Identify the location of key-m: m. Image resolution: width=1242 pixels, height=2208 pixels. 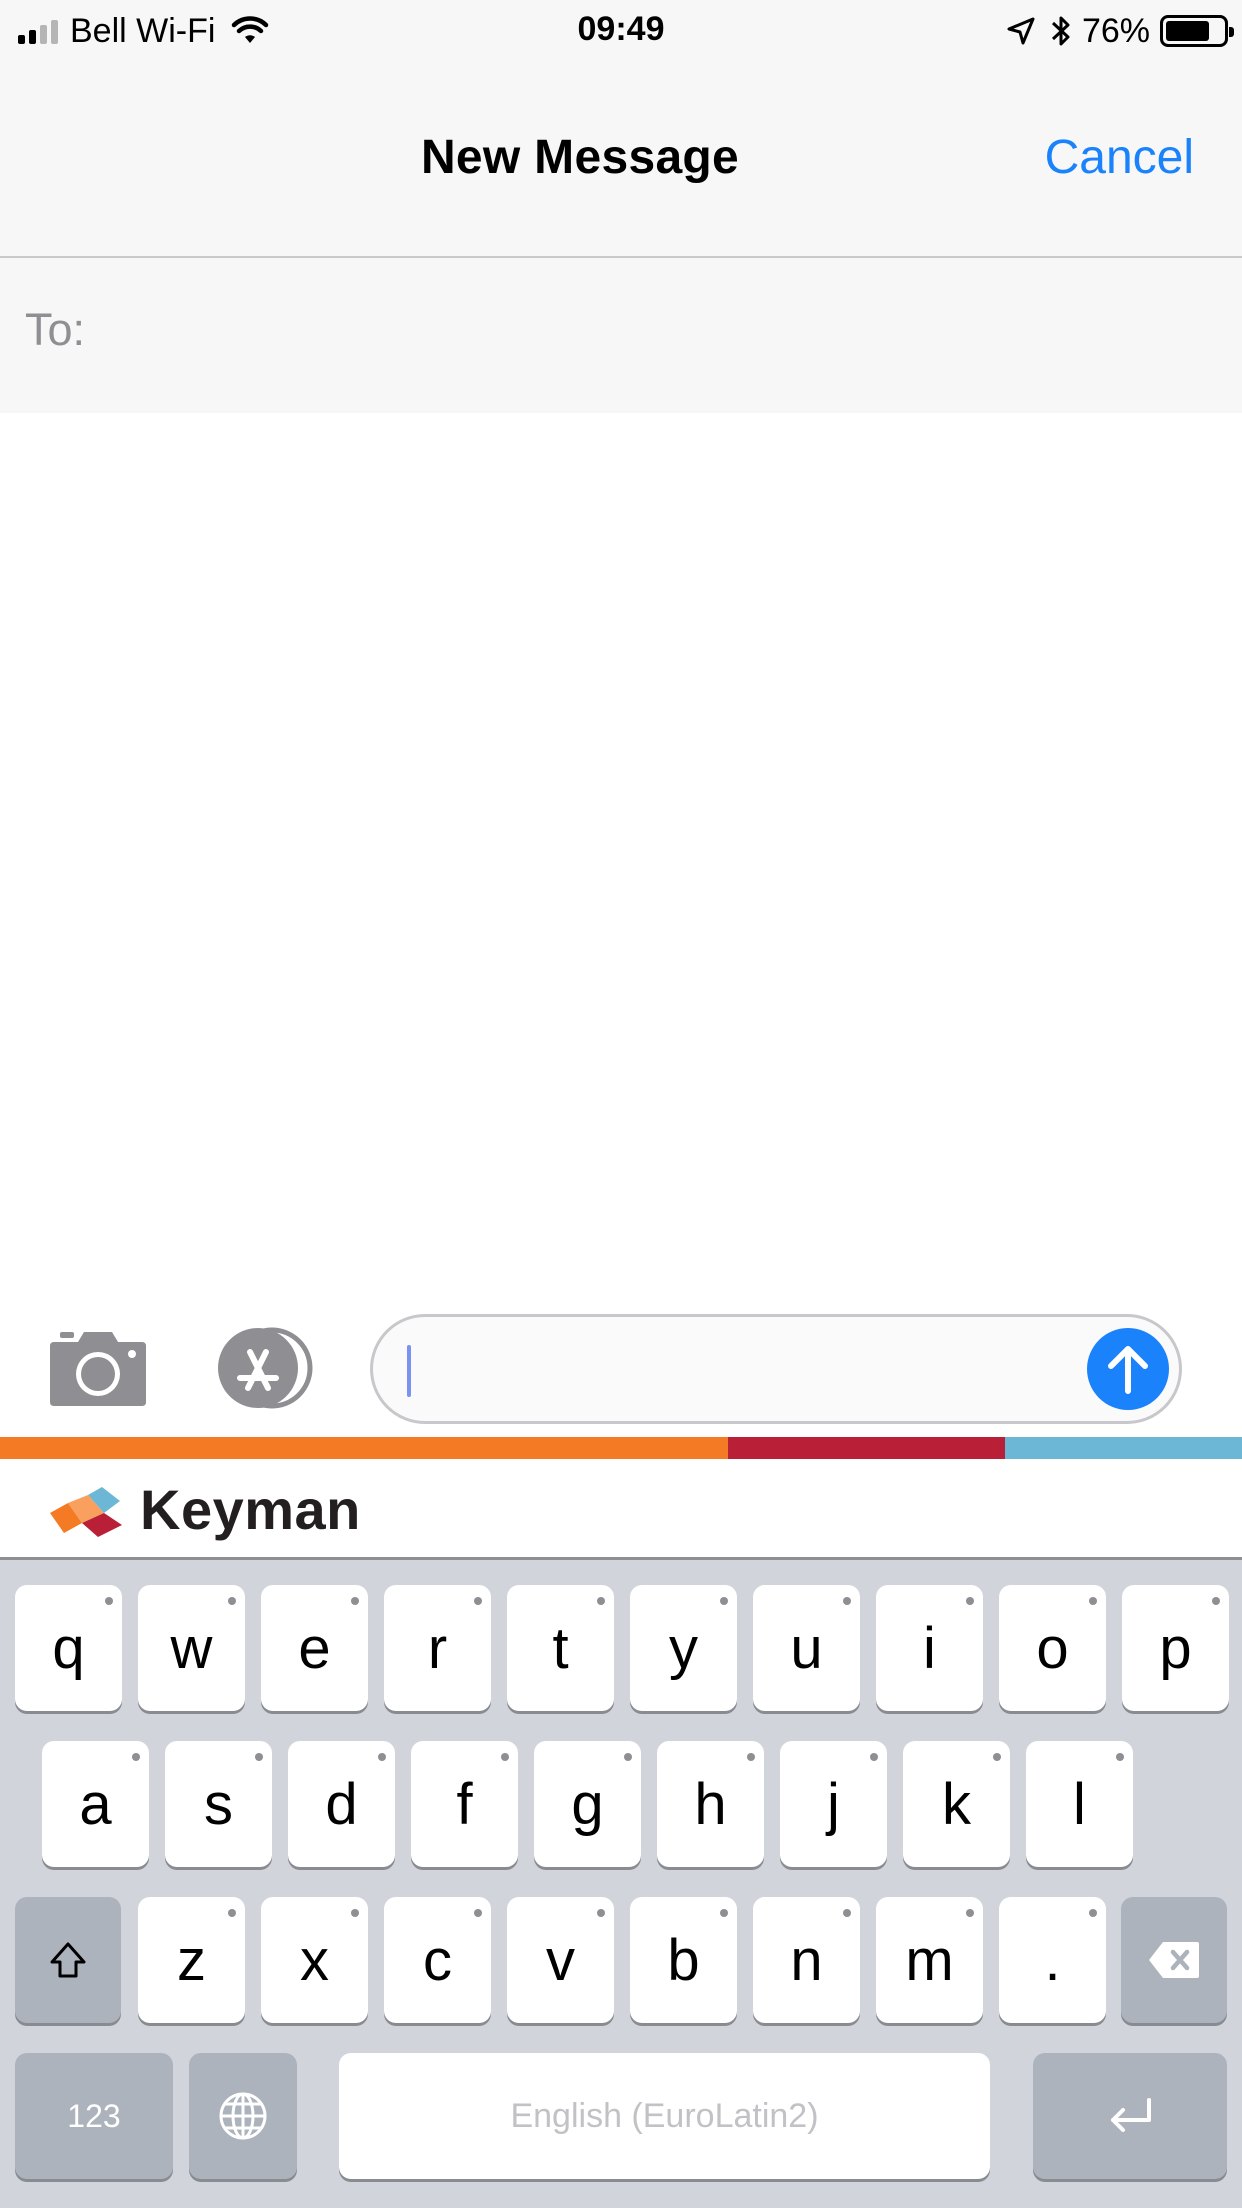
(929, 1960).